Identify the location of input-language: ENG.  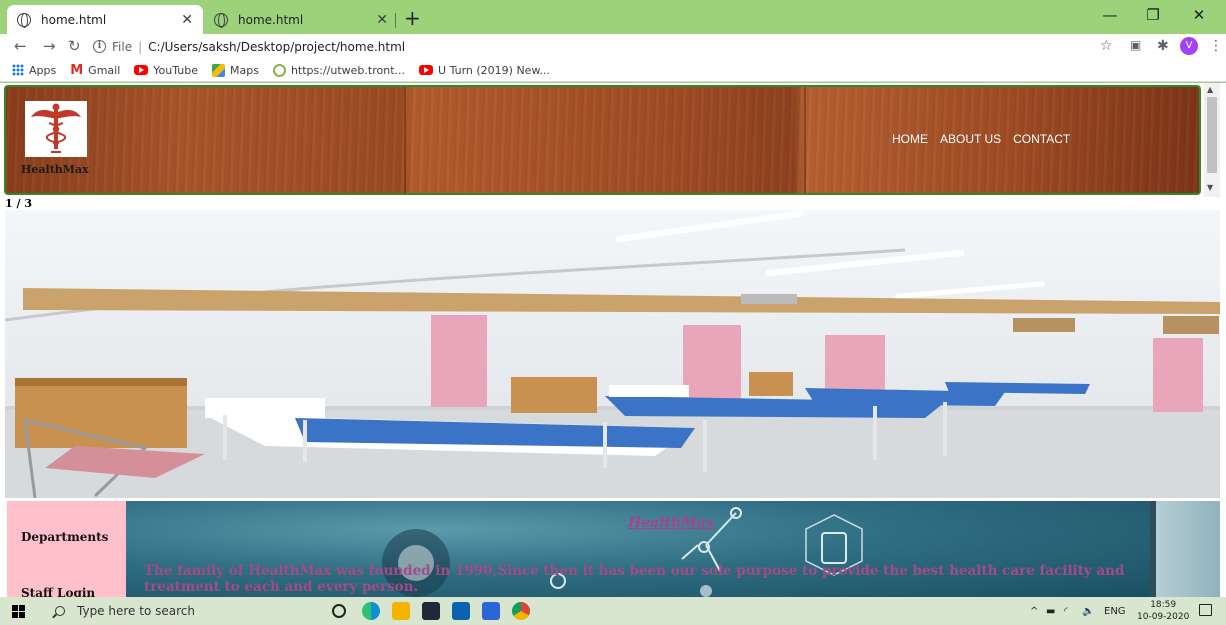
(1115, 611).